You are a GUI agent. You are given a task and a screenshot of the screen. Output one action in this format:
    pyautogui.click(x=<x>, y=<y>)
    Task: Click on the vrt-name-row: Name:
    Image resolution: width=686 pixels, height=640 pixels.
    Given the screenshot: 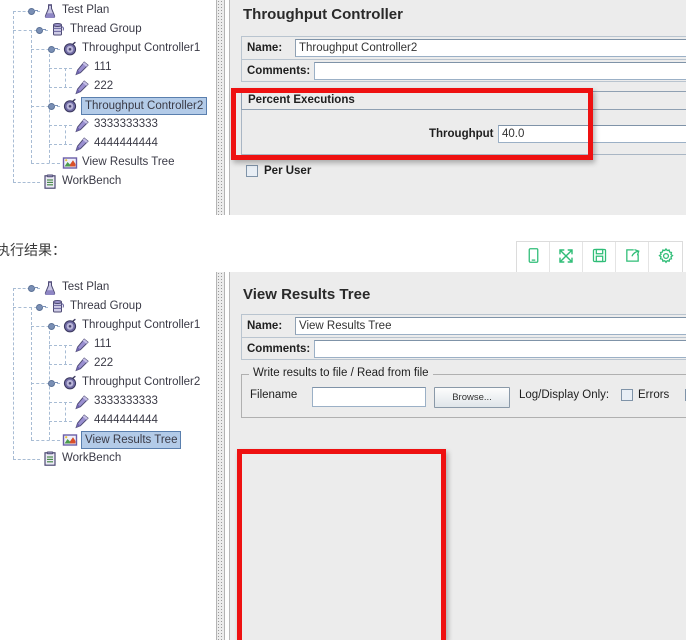 What is the action you would take?
    pyautogui.click(x=463, y=325)
    